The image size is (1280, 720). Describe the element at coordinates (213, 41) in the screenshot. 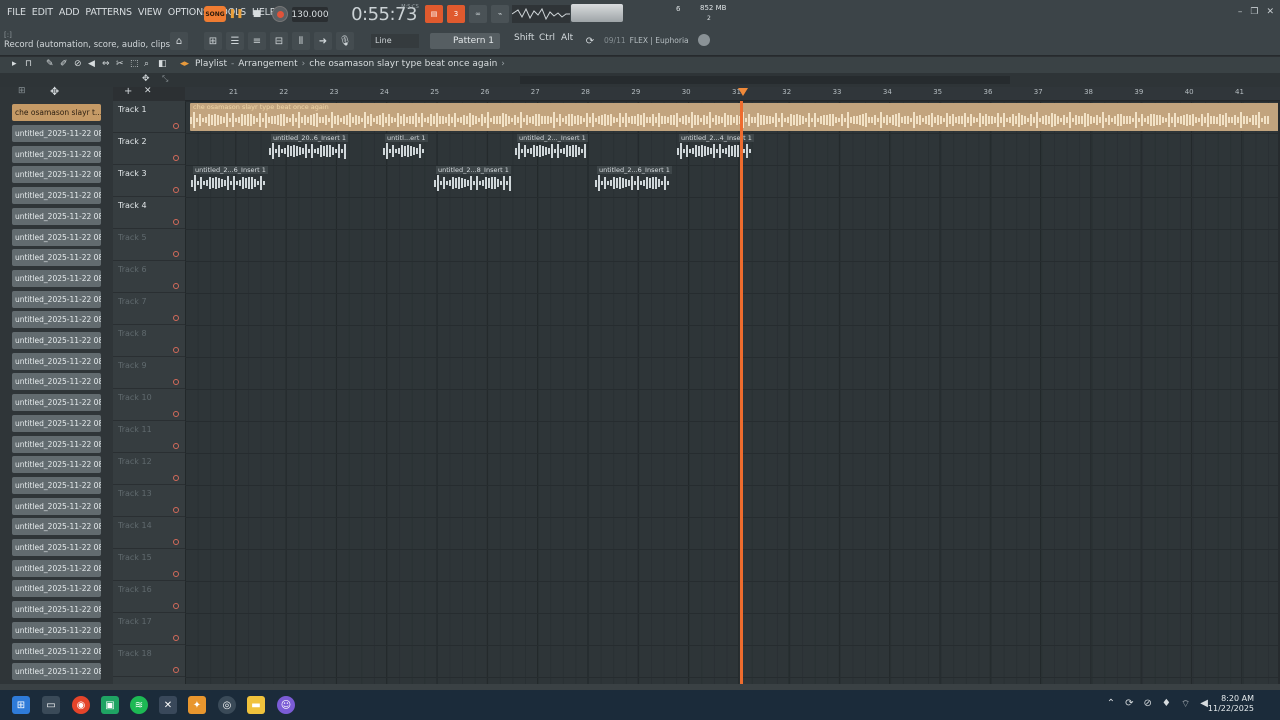

I see `browser-icon: ⊞` at that location.